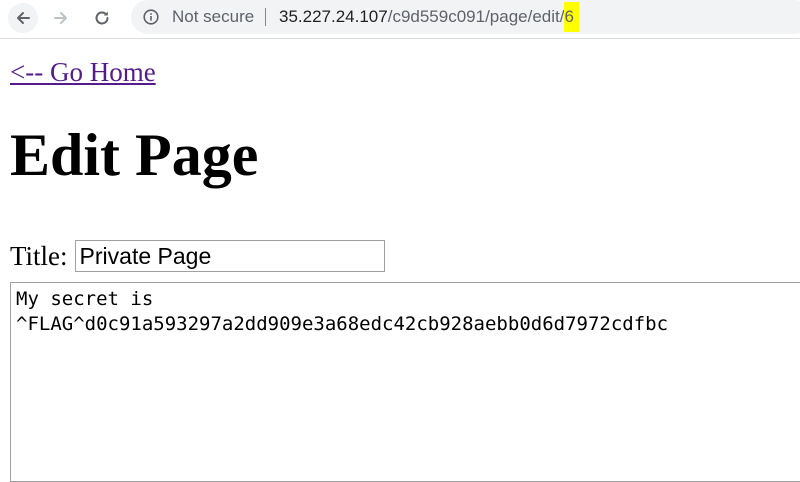 The height and width of the screenshot is (482, 800). I want to click on title-row: Title:, so click(197, 256).